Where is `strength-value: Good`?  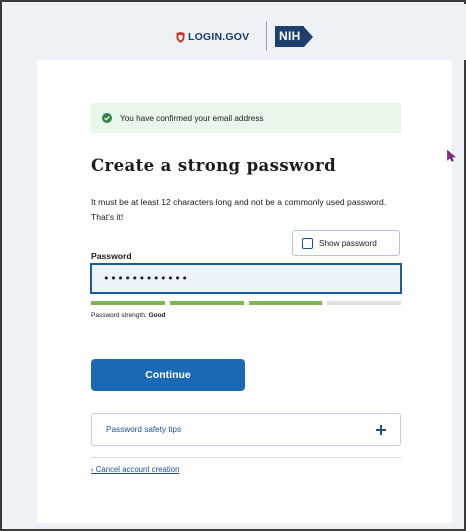
strength-value: Good is located at coordinates (157, 315).